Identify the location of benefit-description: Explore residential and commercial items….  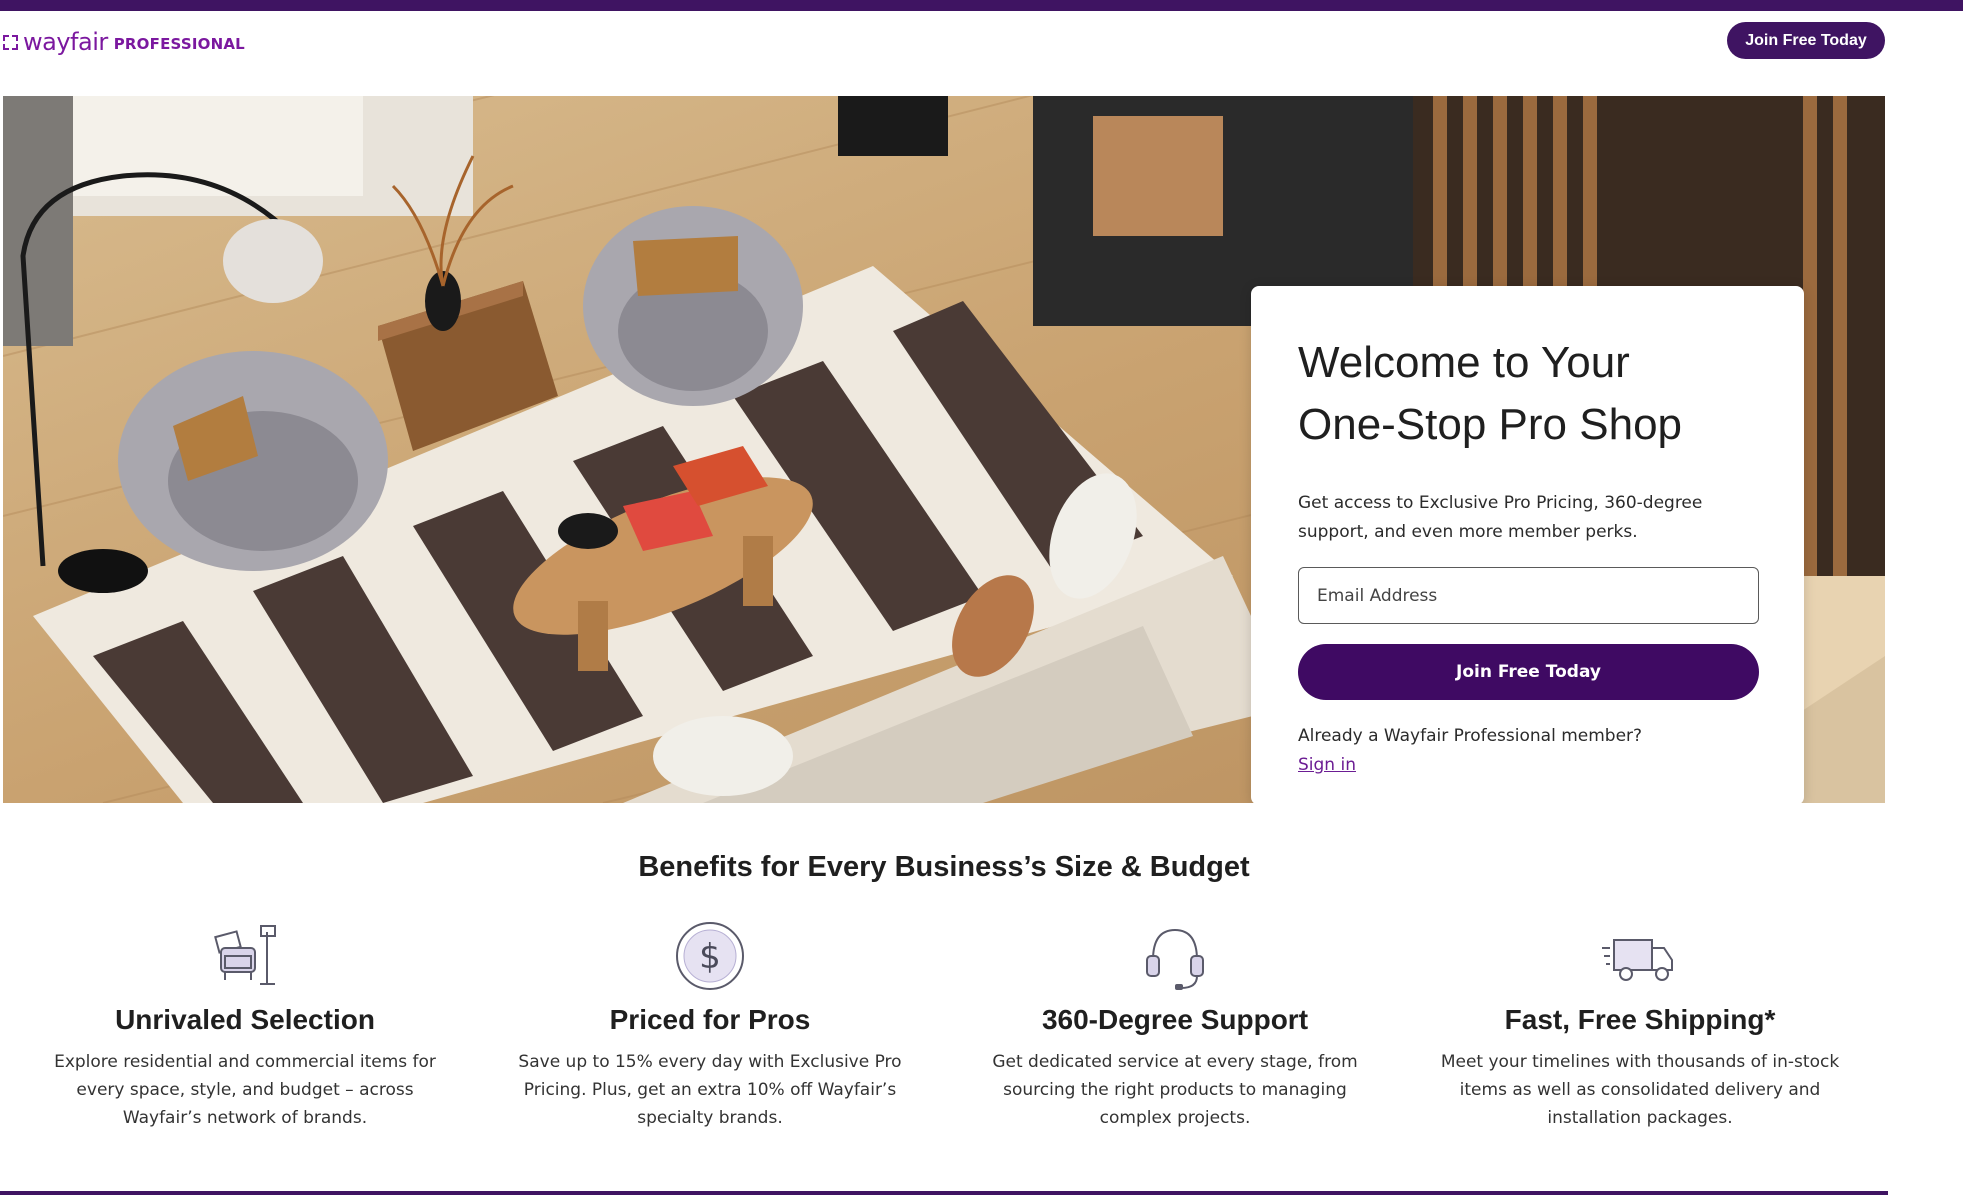
(245, 1090).